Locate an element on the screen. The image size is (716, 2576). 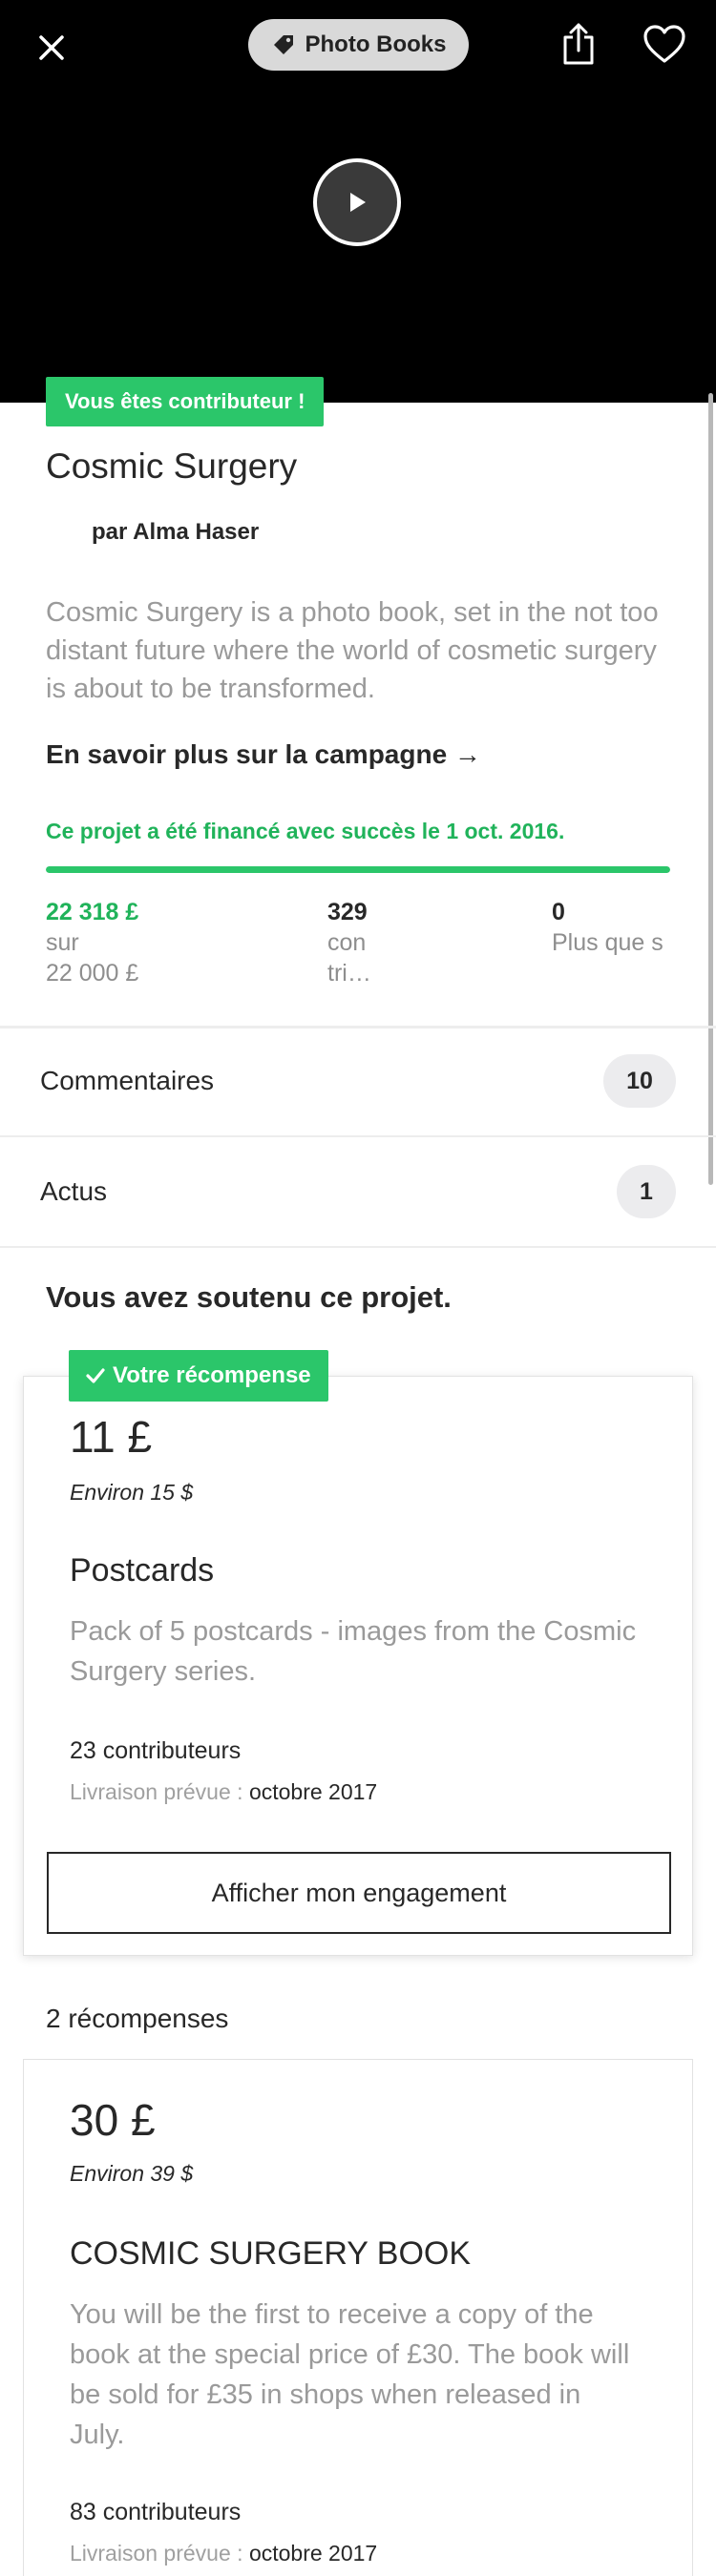
category-pill: Photo Books is located at coordinates (358, 45).